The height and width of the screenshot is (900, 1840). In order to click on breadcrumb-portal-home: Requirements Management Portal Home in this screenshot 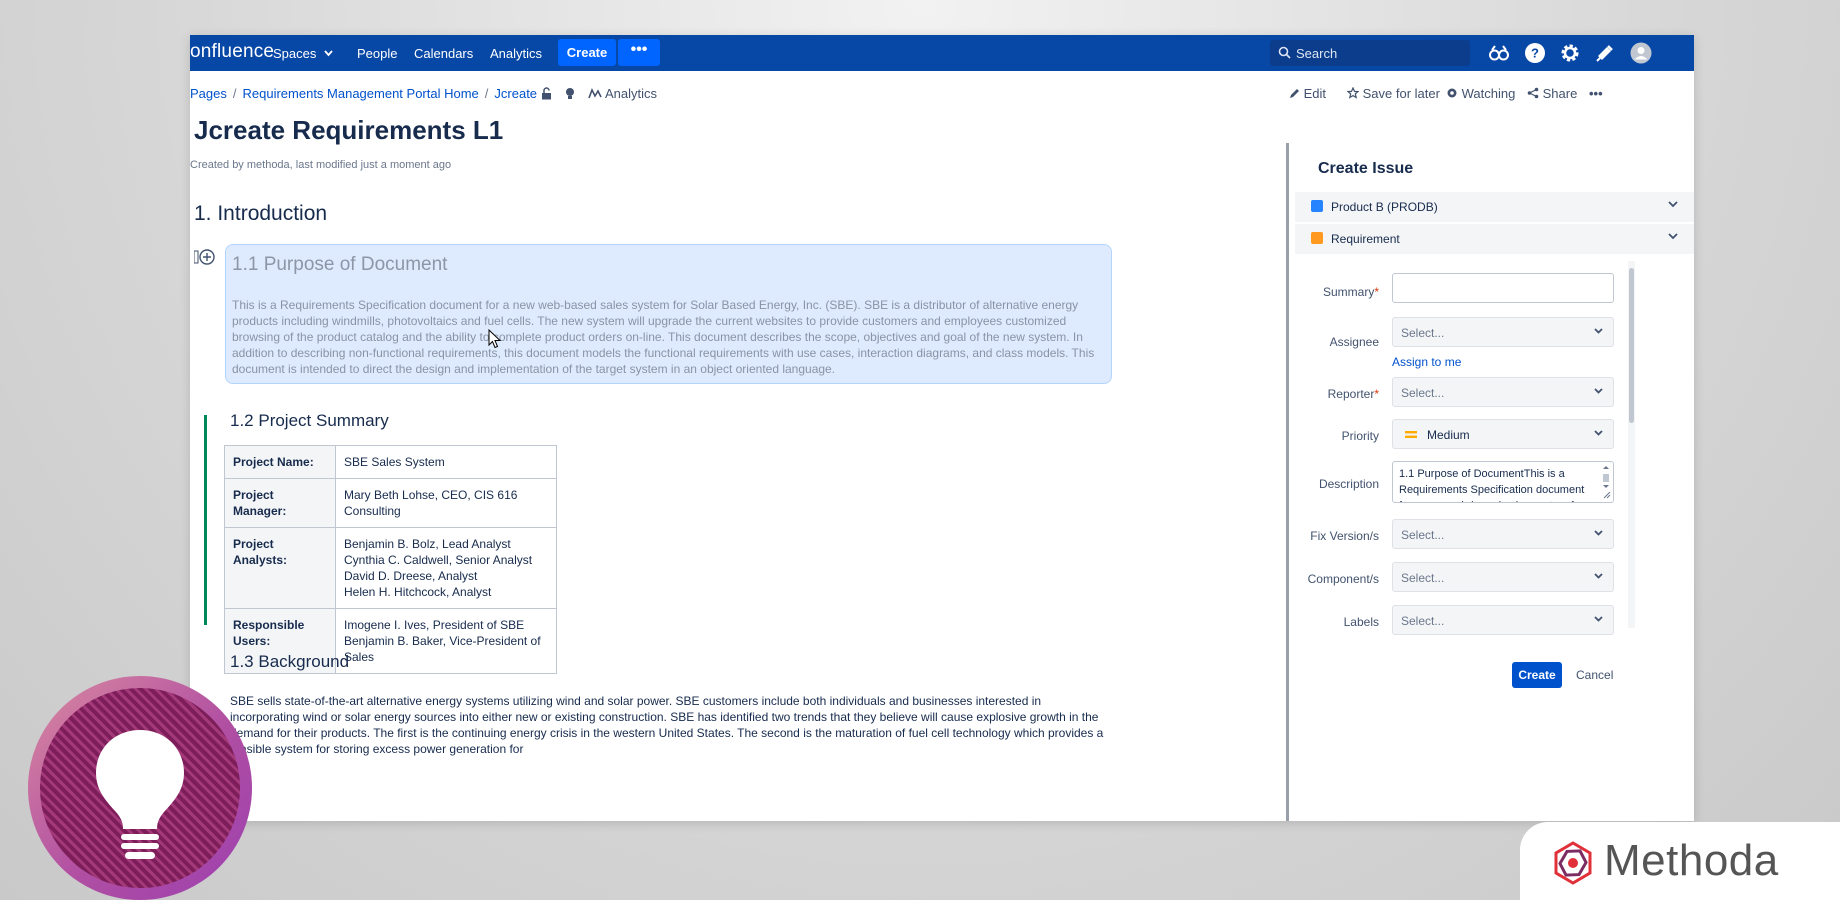, I will do `click(361, 93)`.